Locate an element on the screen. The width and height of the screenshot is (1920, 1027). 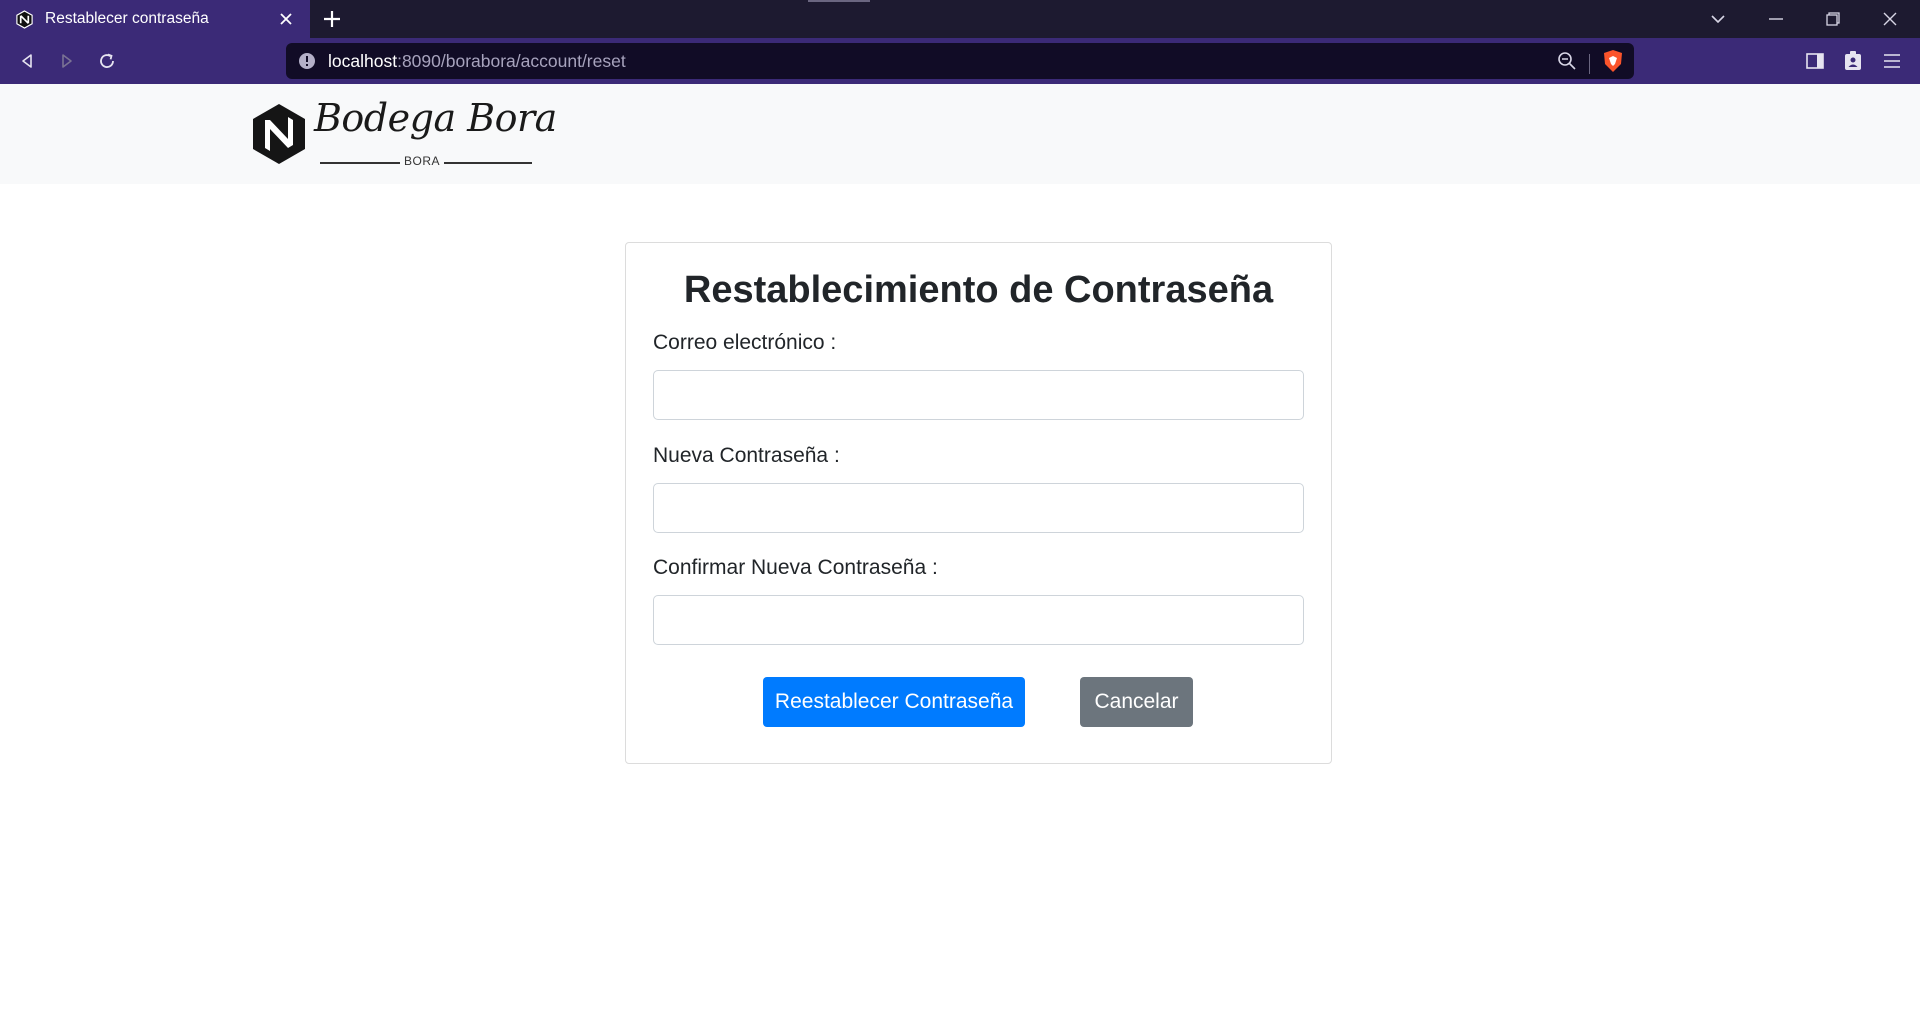
tab-search-chevron-icon is located at coordinates (1718, 19).